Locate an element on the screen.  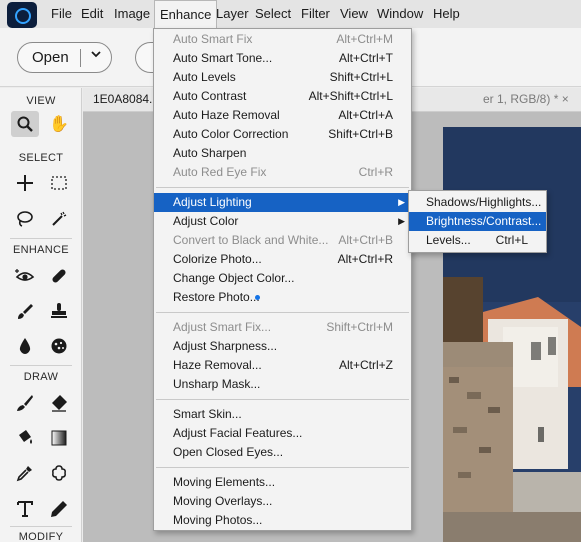
menu-item-auto-smart-fix: Auto Smart Fix Alt+Ctrl+M is located at coordinates (282, 39).